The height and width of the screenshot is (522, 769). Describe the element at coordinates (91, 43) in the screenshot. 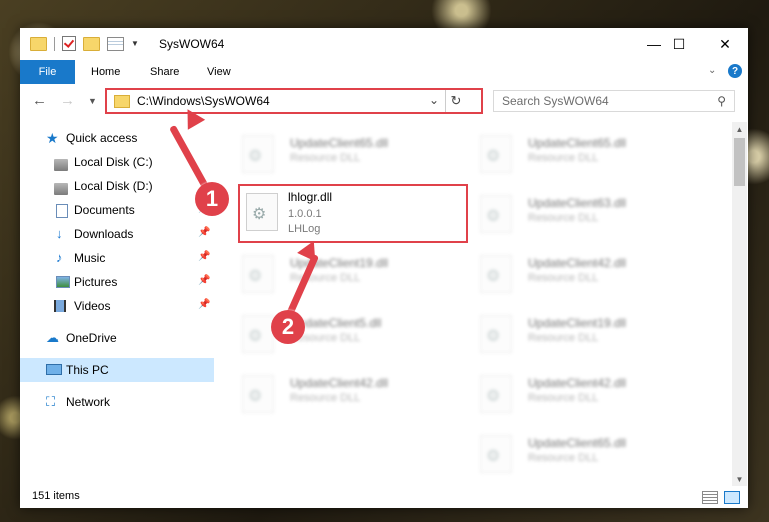

I see `new-folder-icon` at that location.